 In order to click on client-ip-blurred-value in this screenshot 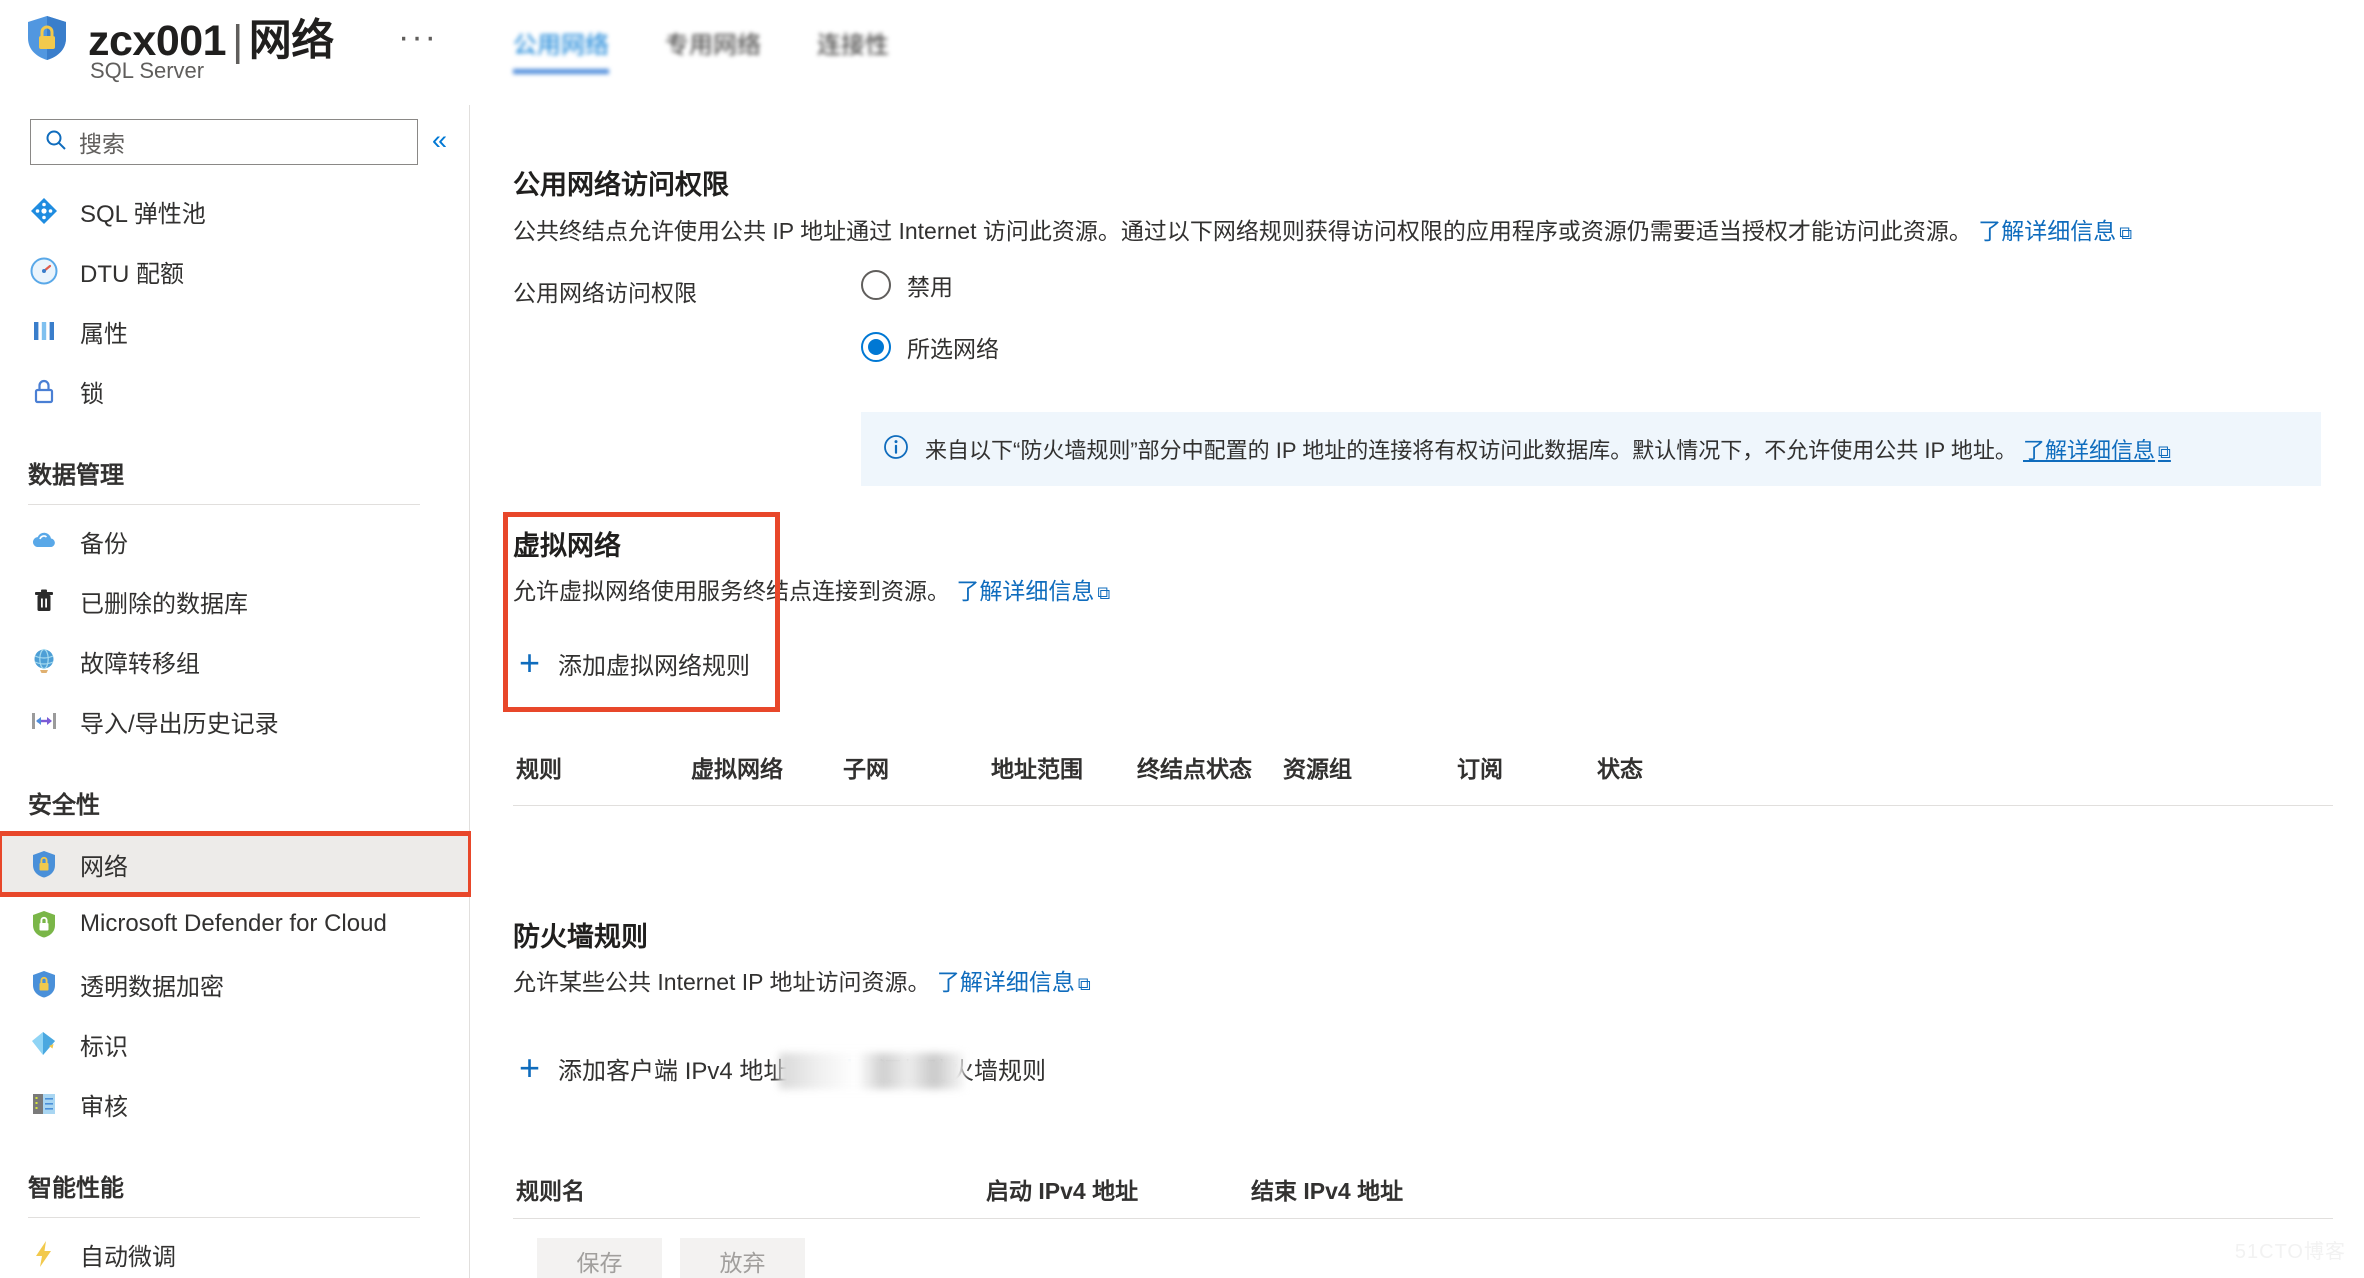, I will do `click(871, 1071)`.